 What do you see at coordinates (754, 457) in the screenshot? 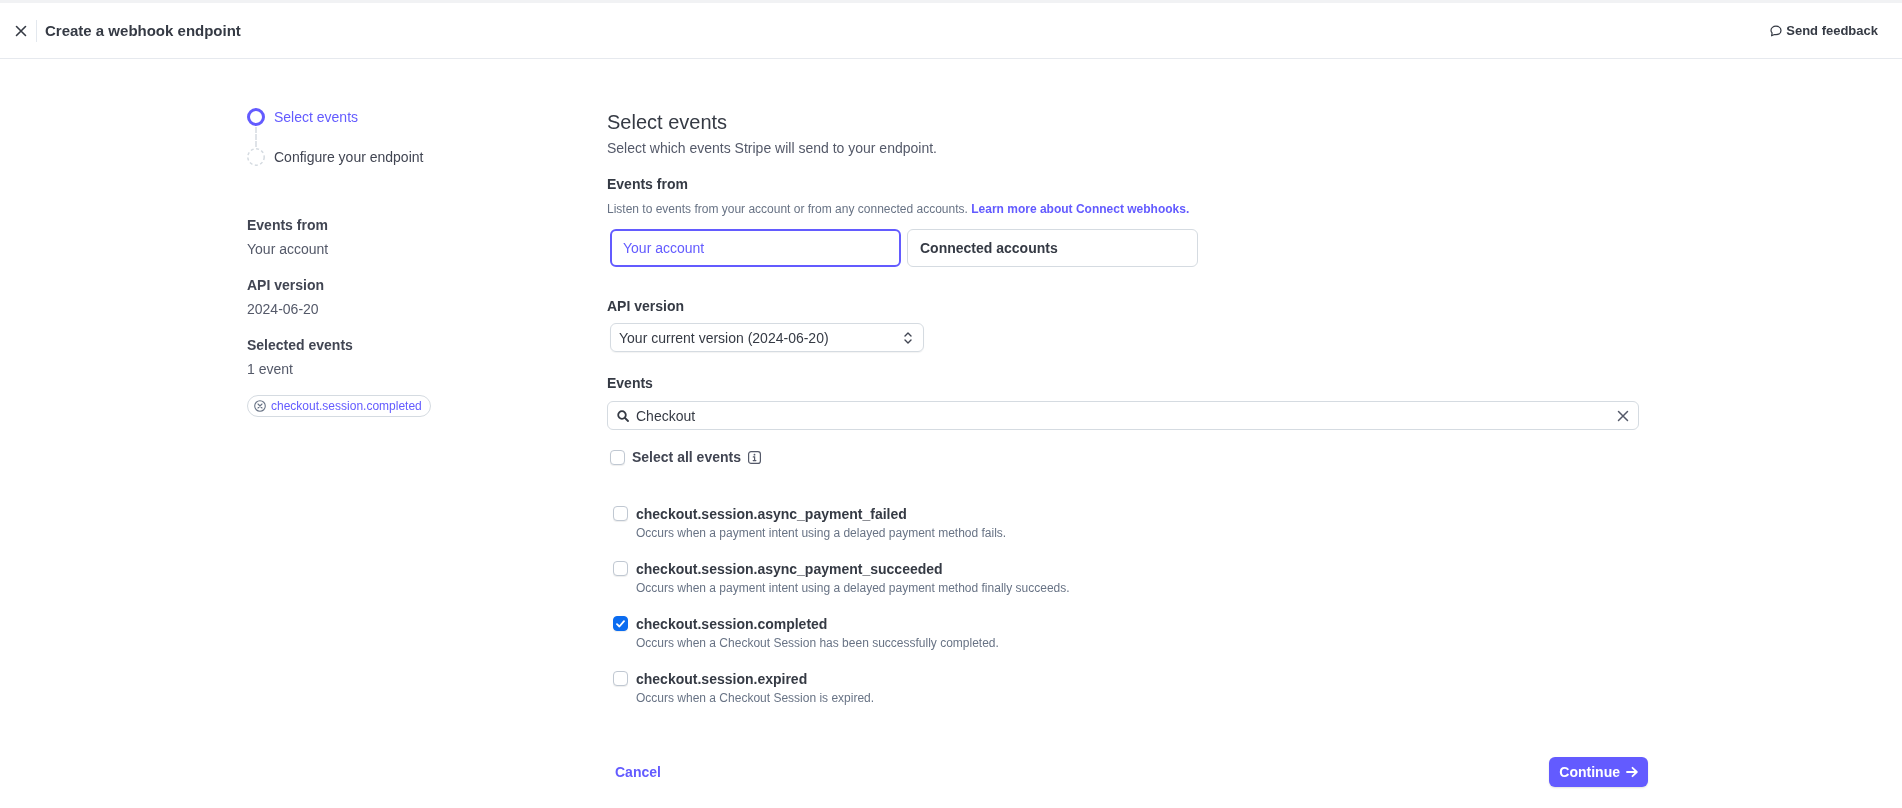
I see `info-icon` at bounding box center [754, 457].